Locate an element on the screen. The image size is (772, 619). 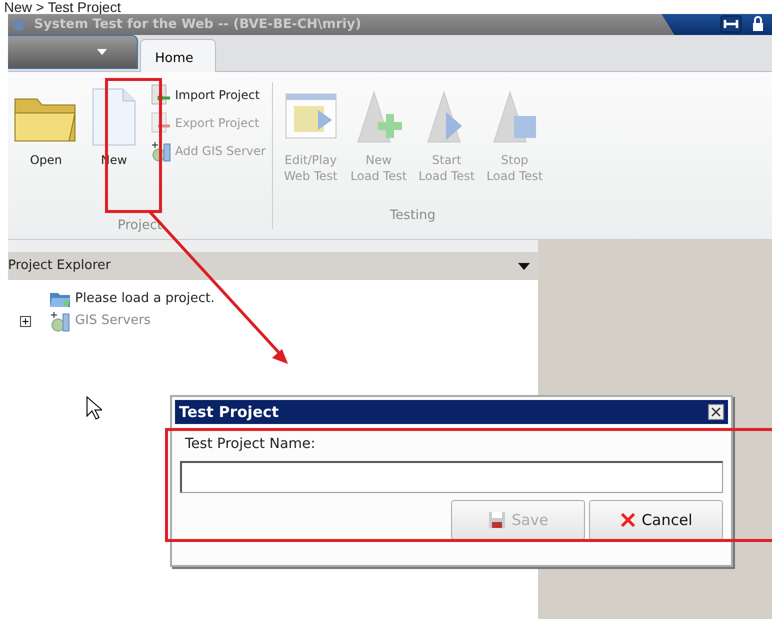
input-field is located at coordinates (451, 477).